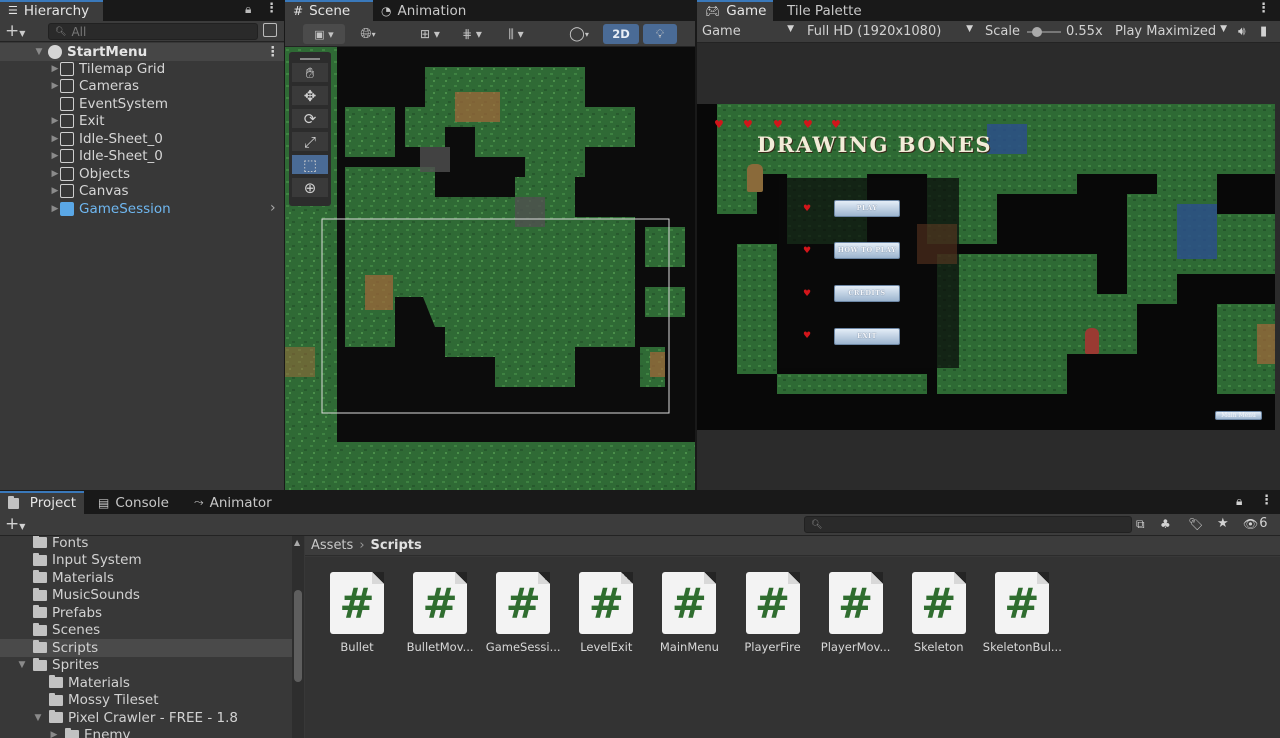 This screenshot has height=738, width=1280. What do you see at coordinates (1242, 31) in the screenshot?
I see `speaker-icon: 🔊︎` at bounding box center [1242, 31].